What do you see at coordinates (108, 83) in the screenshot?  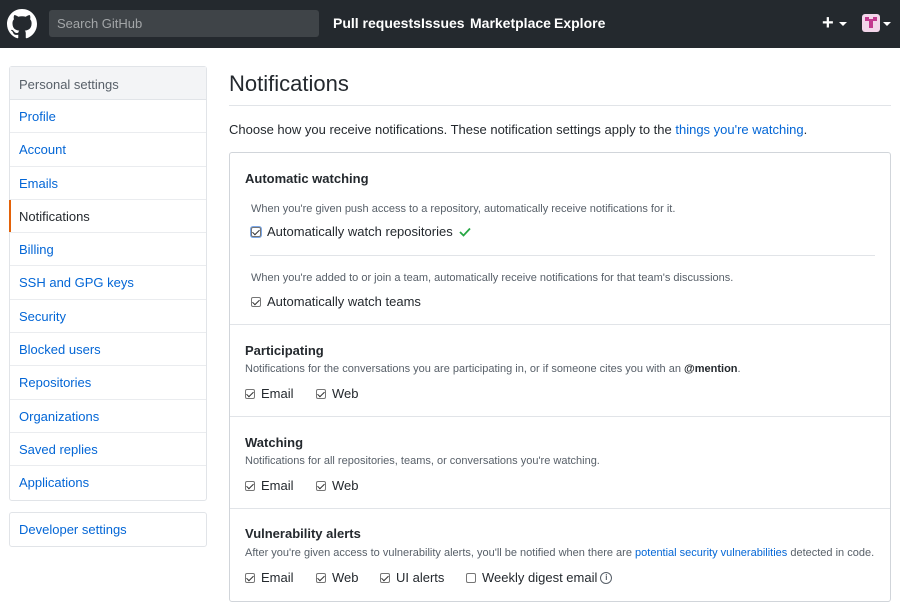 I see `sidebar-heading: Personal settings` at bounding box center [108, 83].